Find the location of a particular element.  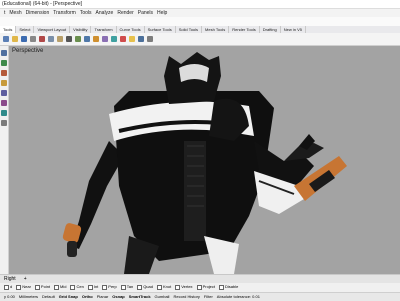

tab-drafting: Drafting is located at coordinates (270, 29).